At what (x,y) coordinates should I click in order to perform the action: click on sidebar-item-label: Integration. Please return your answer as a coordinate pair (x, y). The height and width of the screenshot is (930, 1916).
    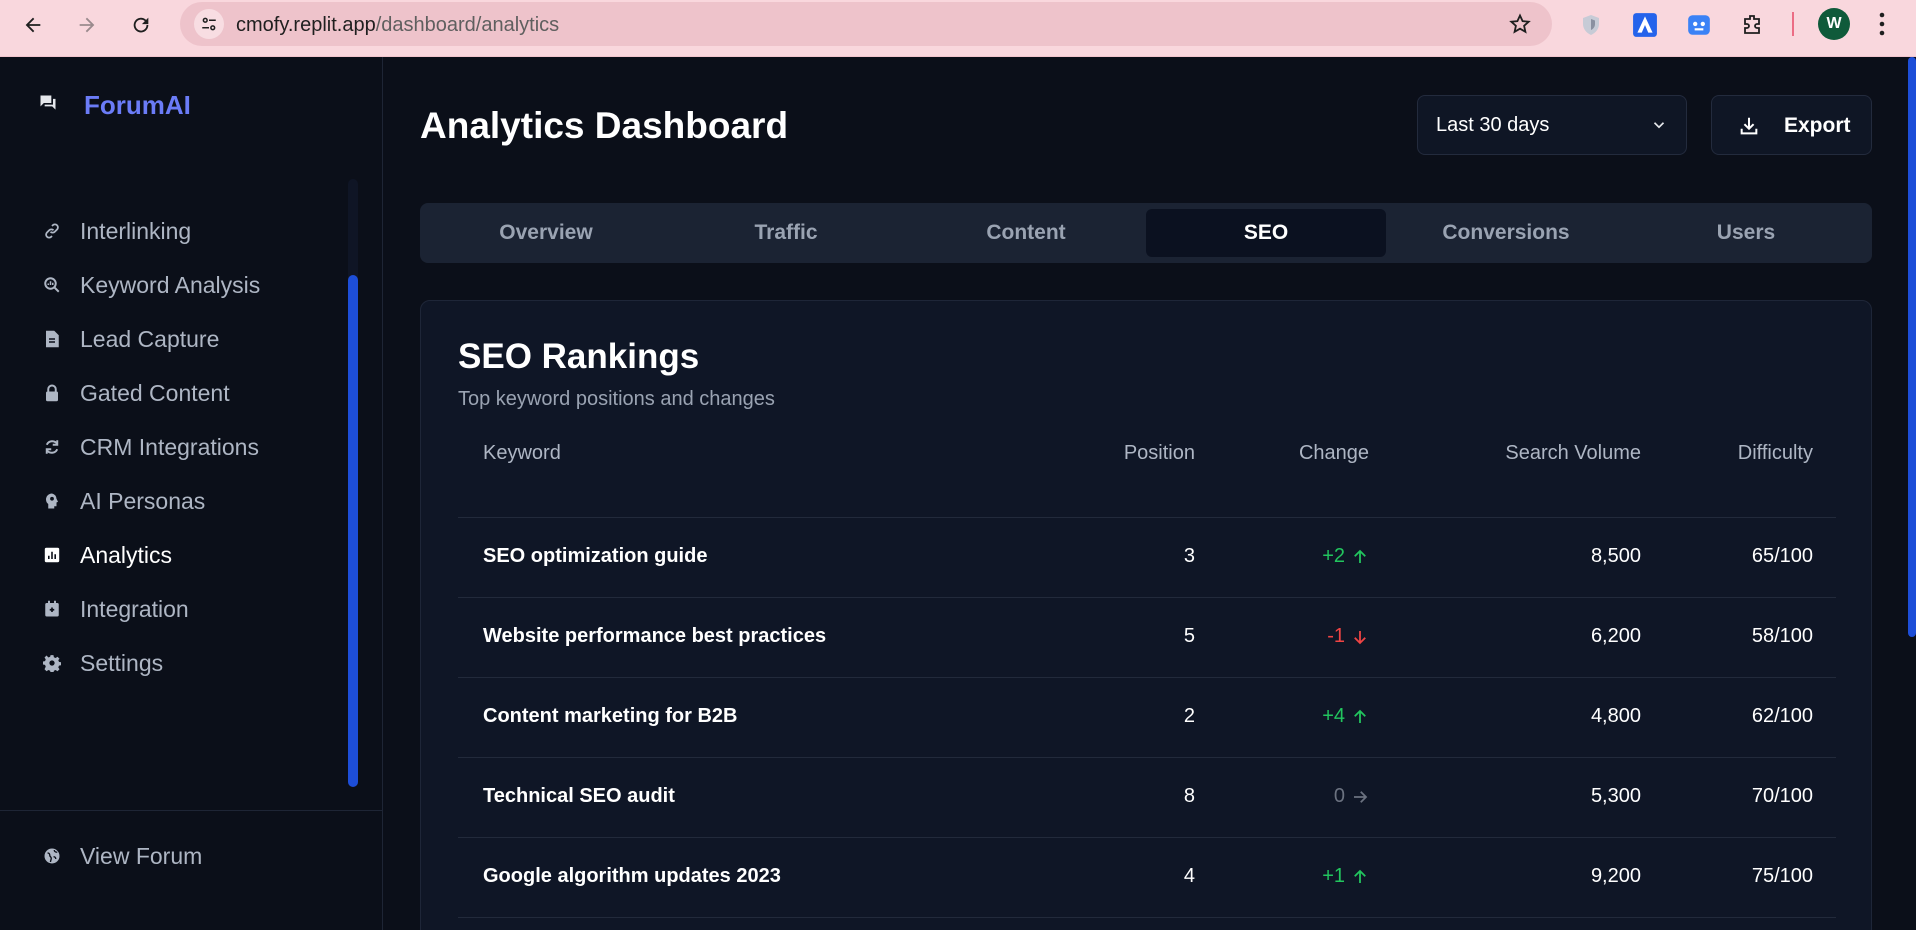
    Looking at the image, I should click on (134, 608).